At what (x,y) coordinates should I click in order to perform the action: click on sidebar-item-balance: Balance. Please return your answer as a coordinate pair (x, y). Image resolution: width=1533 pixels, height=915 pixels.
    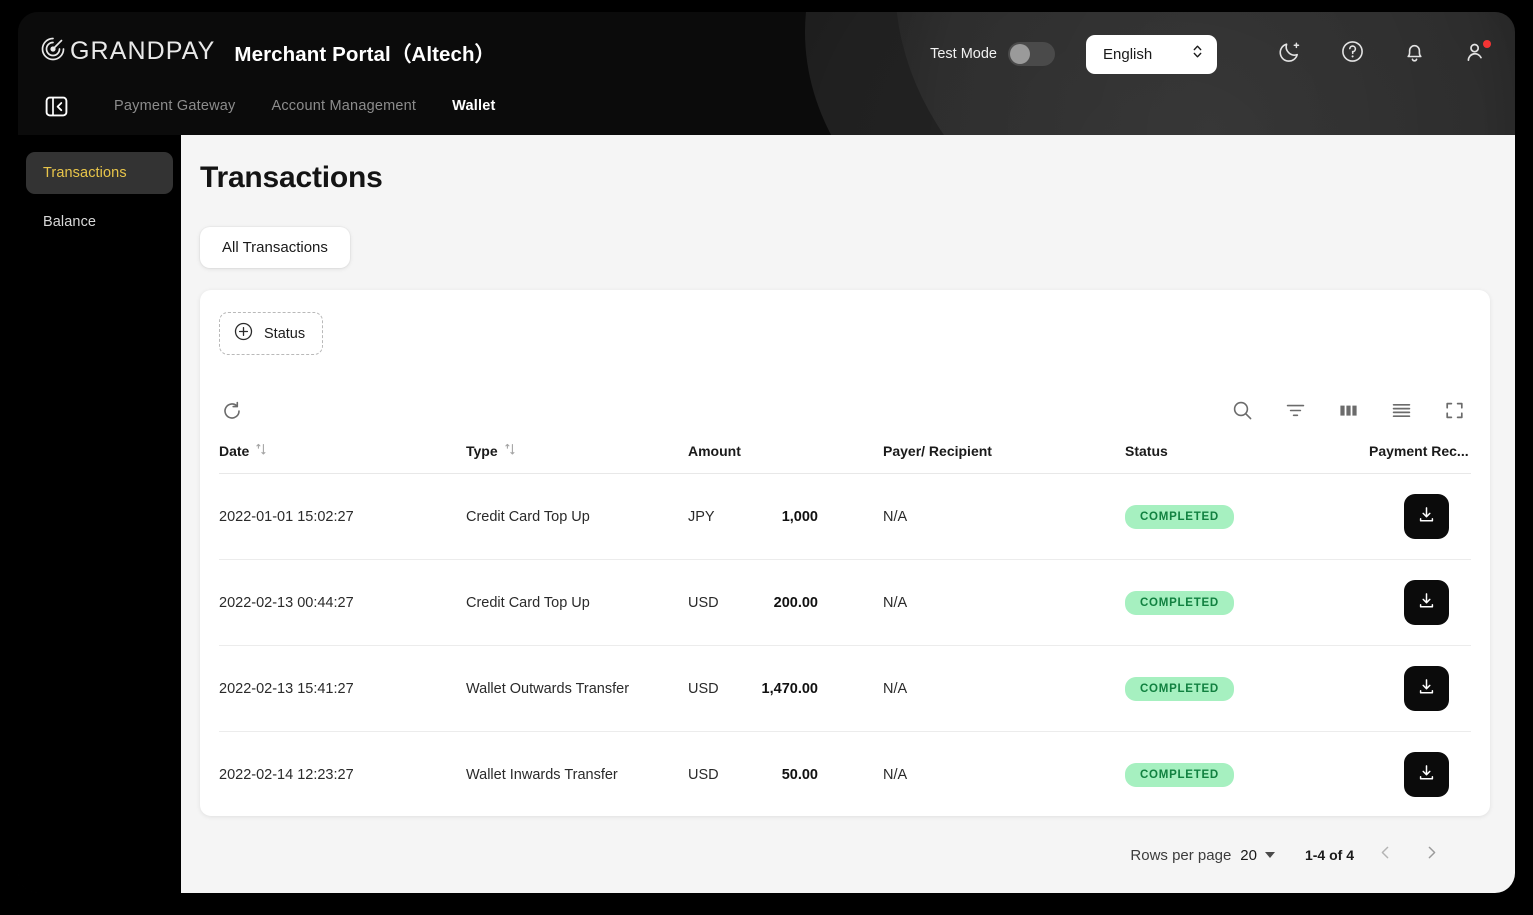
    Looking at the image, I should click on (99, 222).